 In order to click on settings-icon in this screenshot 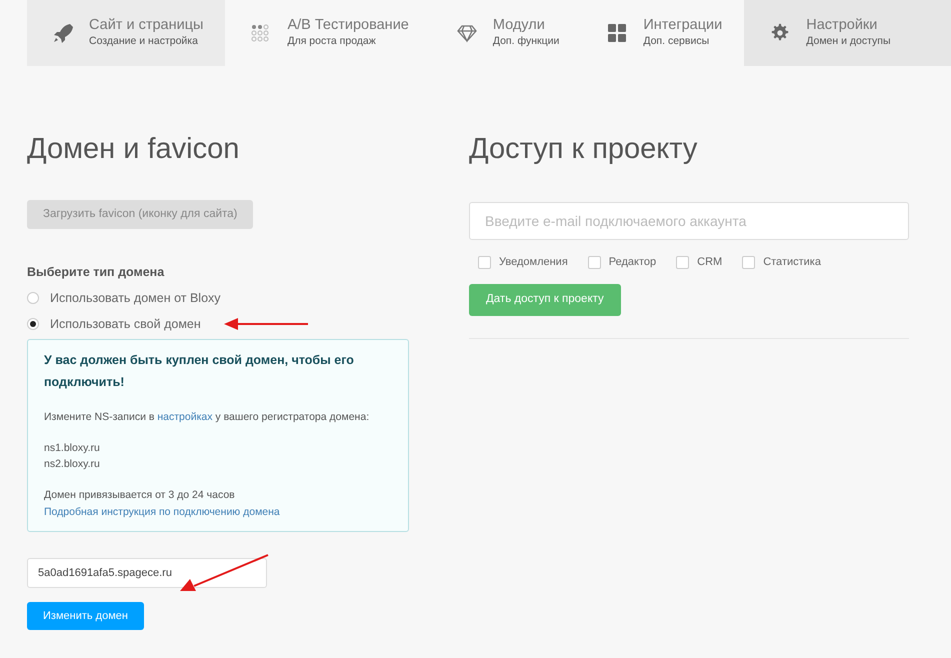, I will do `click(780, 33)`.